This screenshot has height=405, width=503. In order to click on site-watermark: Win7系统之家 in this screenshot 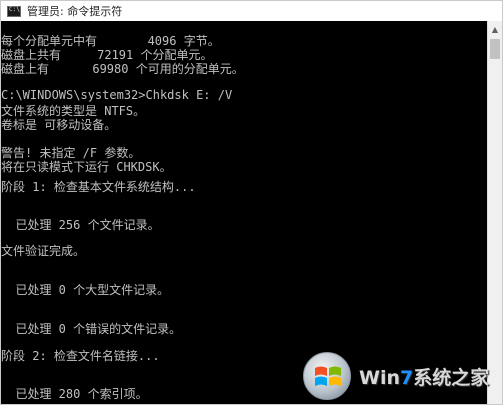, I will do `click(401, 376)`.